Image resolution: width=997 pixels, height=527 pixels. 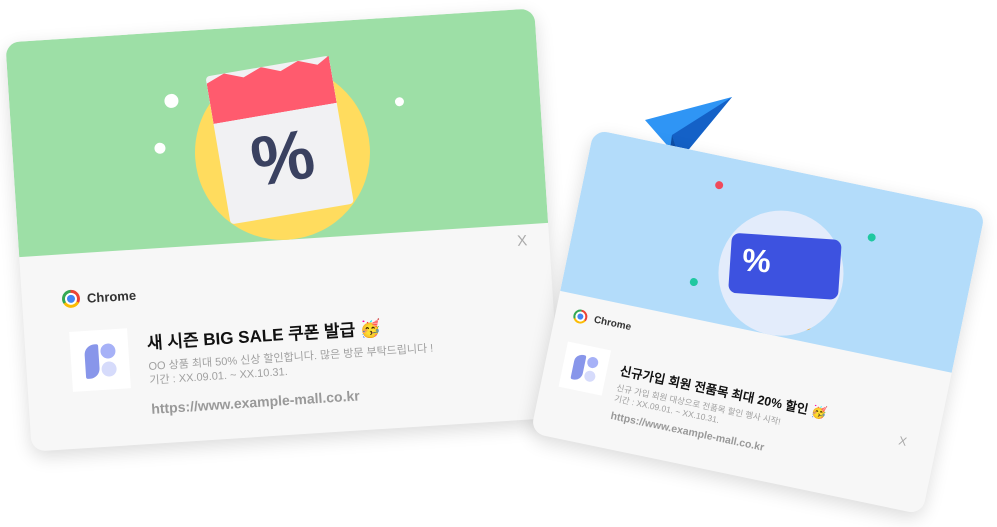 What do you see at coordinates (251, 336) in the screenshot?
I see `title-text: 새 시즌 BIG SALE 쿠폰 발급` at bounding box center [251, 336].